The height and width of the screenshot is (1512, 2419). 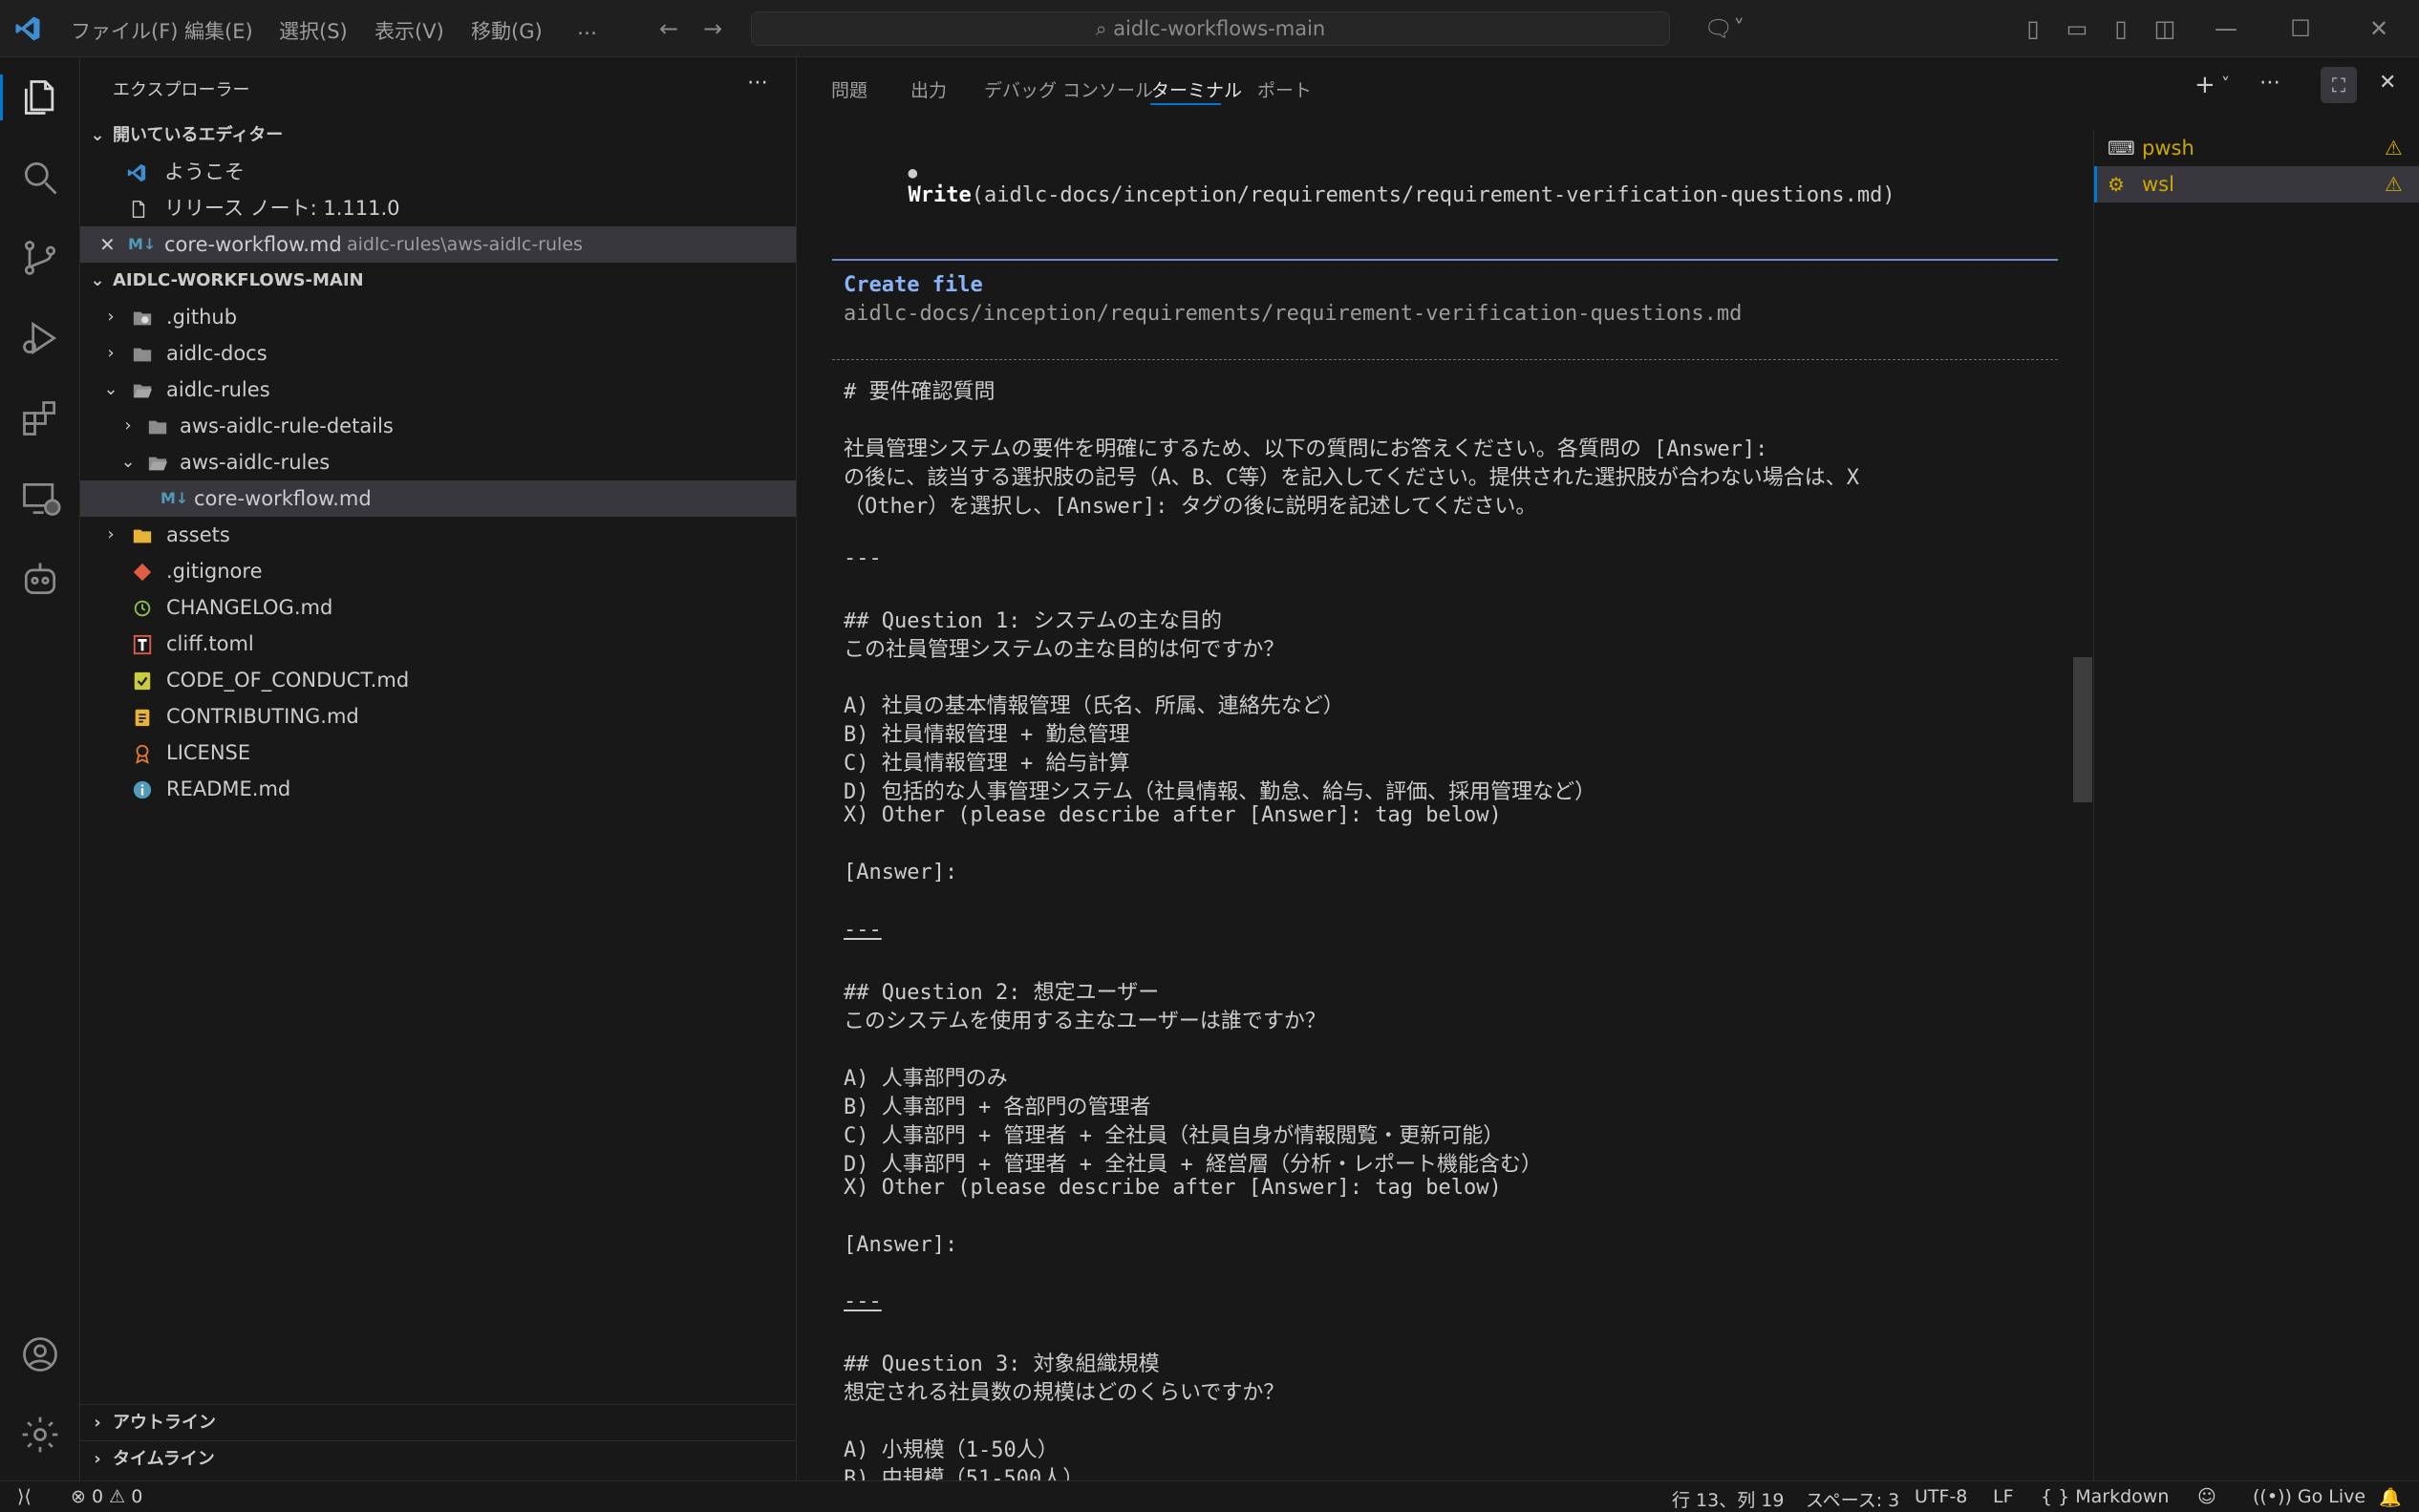 What do you see at coordinates (2033, 28) in the screenshot?
I see `toggle-primary-sidebar-icon: ▯` at bounding box center [2033, 28].